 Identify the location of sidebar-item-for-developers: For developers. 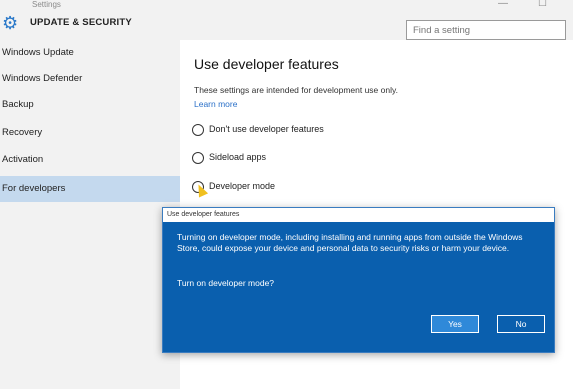
(90, 189).